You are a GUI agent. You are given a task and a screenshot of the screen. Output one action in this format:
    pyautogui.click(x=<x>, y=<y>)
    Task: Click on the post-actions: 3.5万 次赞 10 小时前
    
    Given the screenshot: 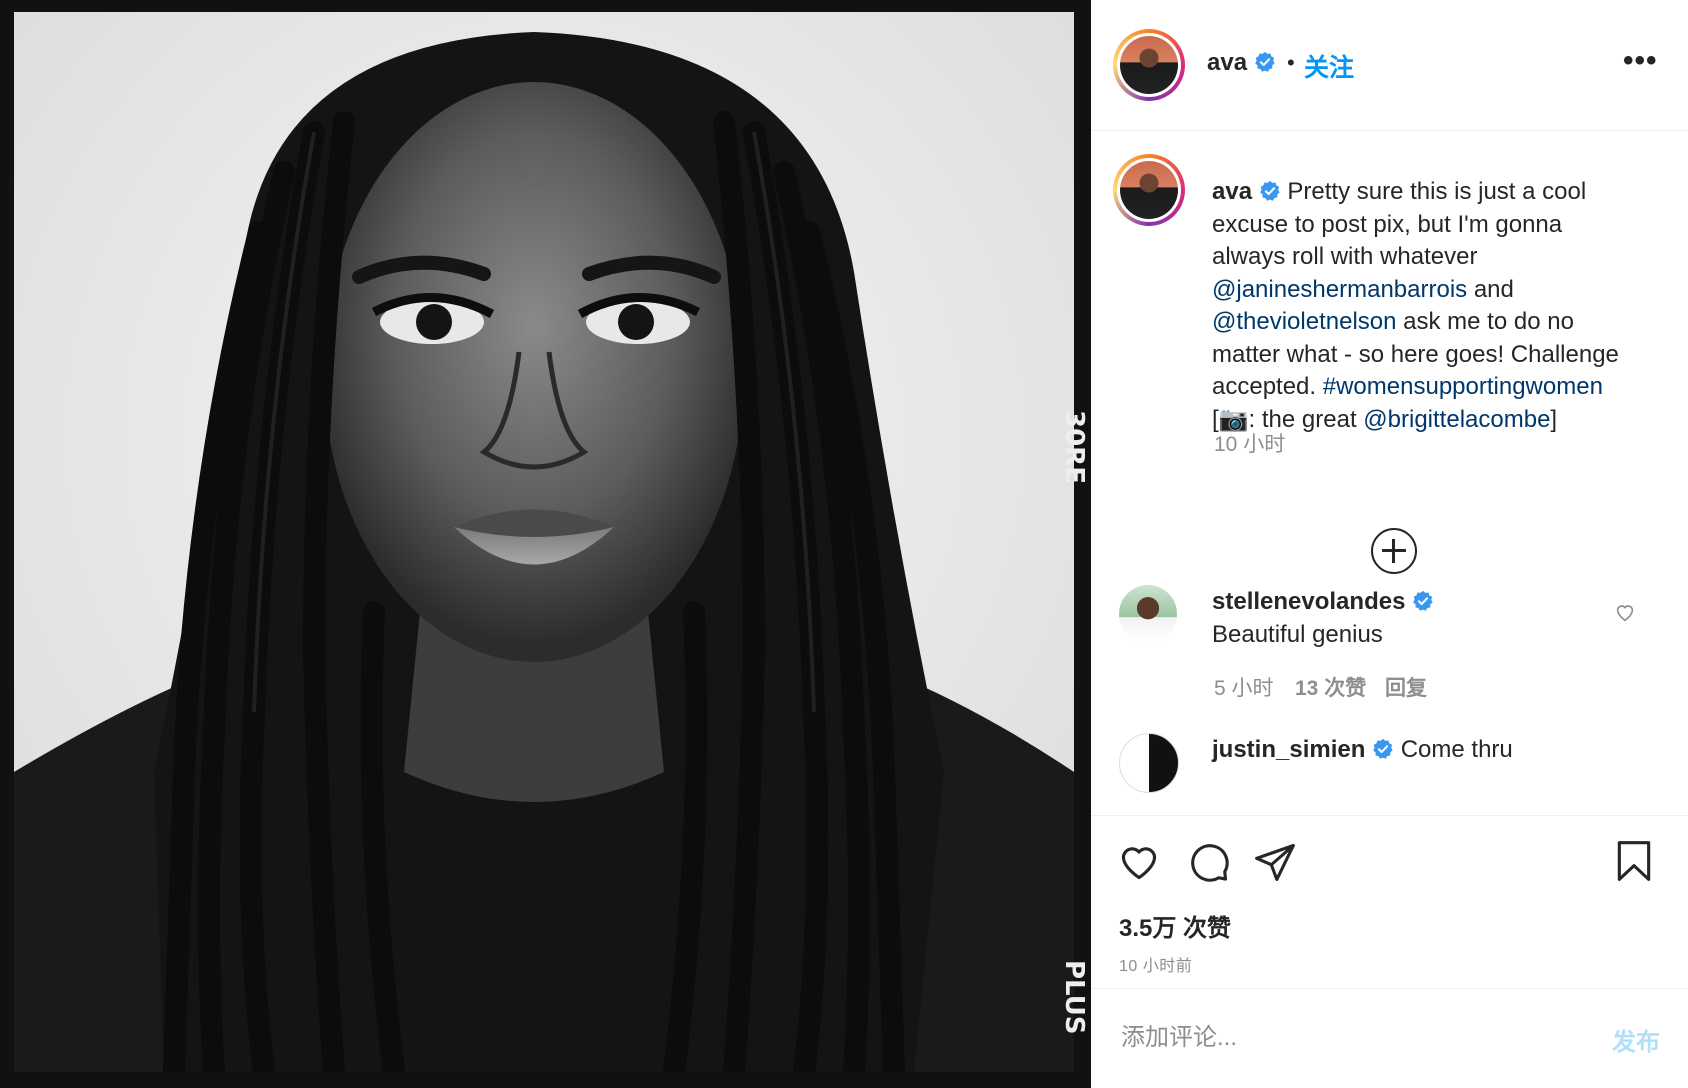 What is the action you would take?
    pyautogui.click(x=1389, y=902)
    